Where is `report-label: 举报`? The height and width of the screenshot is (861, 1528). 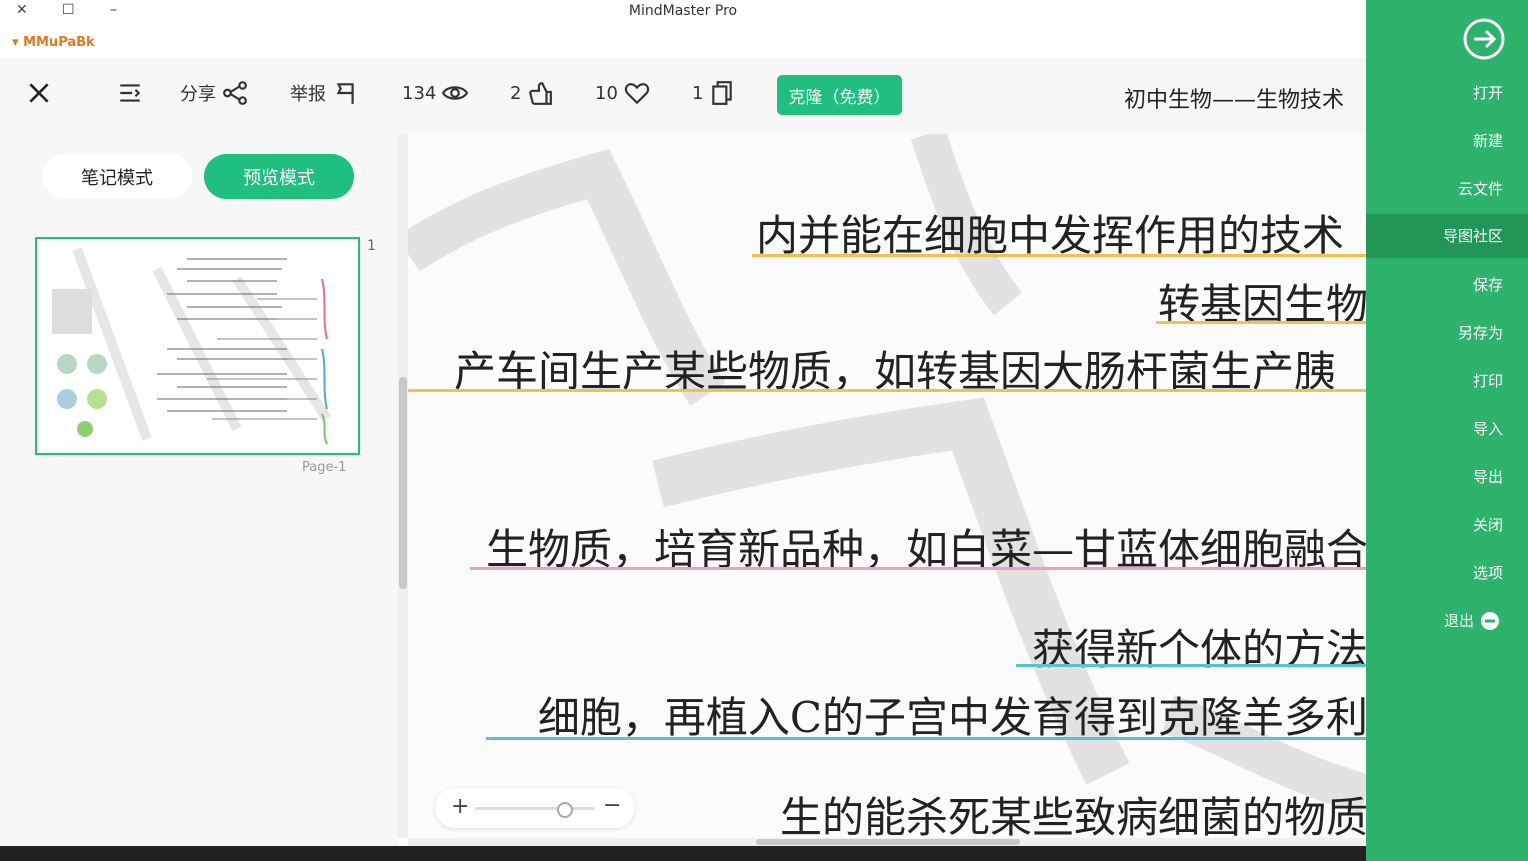 report-label: 举报 is located at coordinates (308, 94).